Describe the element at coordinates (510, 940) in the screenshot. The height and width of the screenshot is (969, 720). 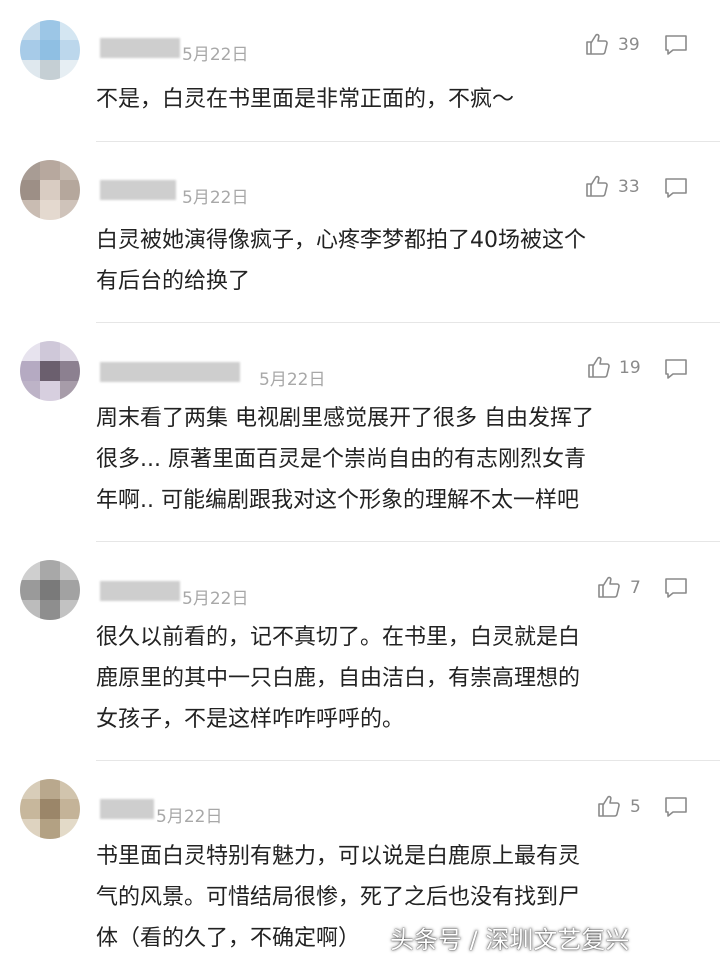
I see `watermark: 头条号 / 深圳文艺复兴` at that location.